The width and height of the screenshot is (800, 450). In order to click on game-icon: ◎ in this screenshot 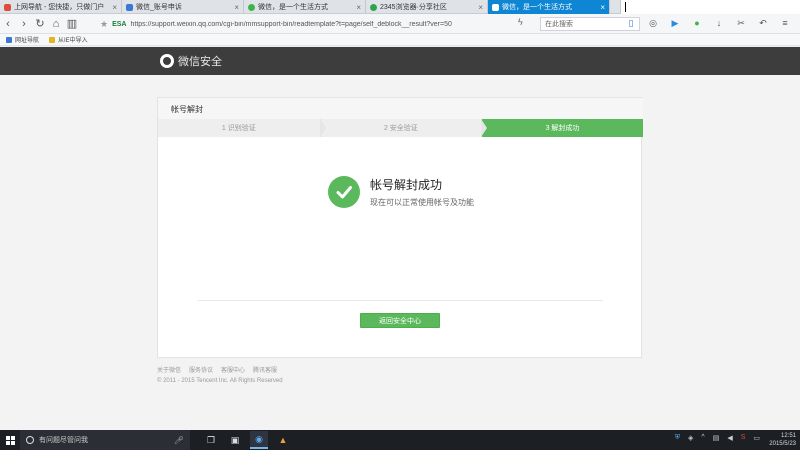, I will do `click(653, 23)`.